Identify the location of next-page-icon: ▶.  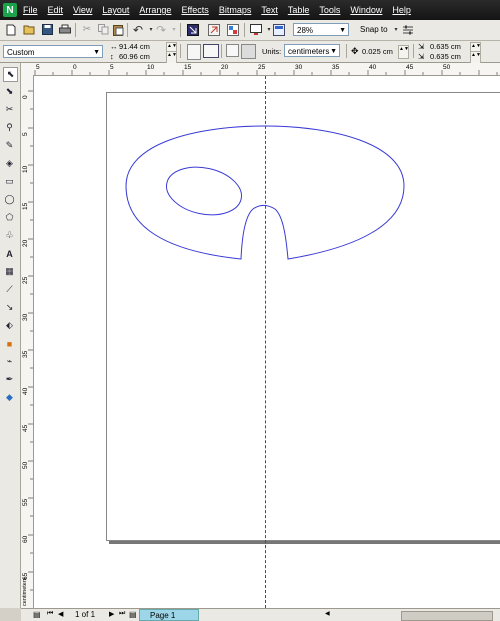
(111, 614).